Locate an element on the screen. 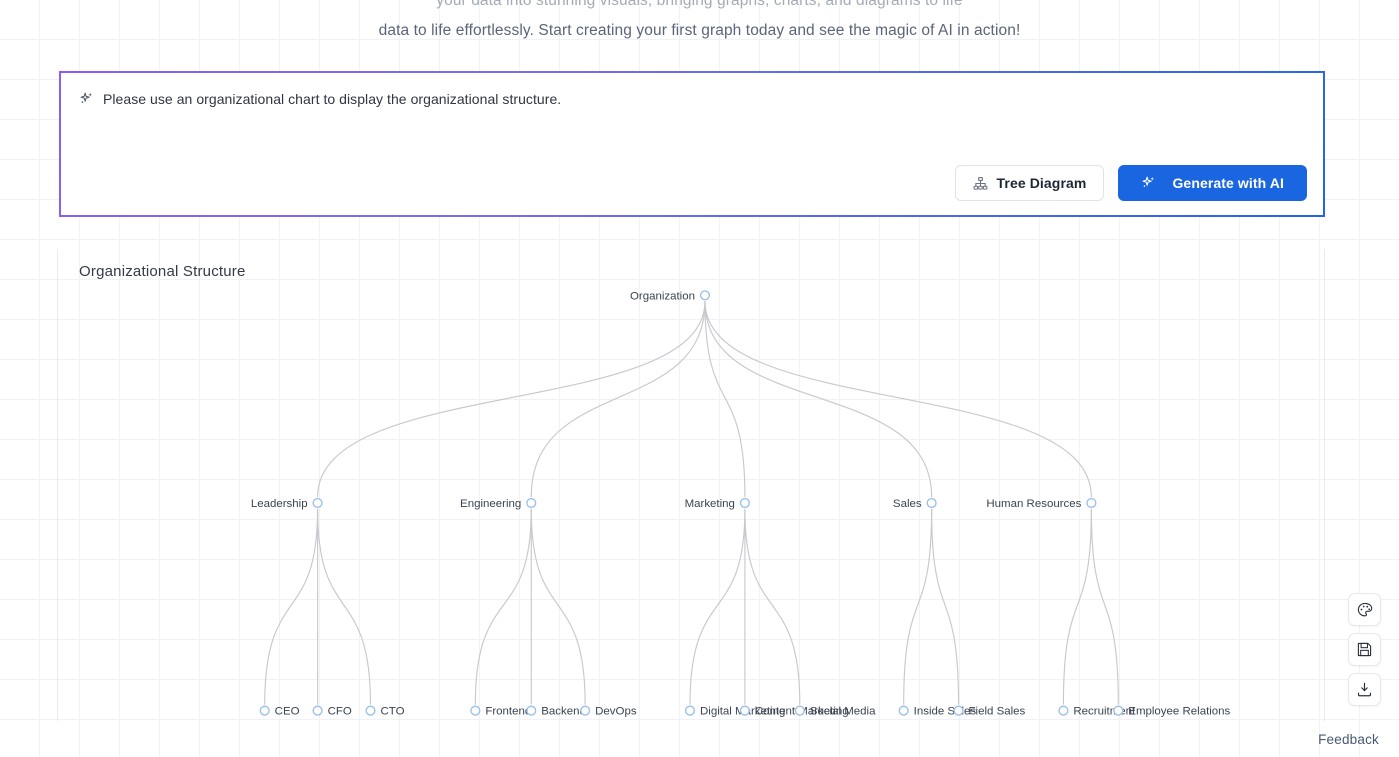 This screenshot has height=757, width=1399. tree-node-label: CFO is located at coordinates (340, 712).